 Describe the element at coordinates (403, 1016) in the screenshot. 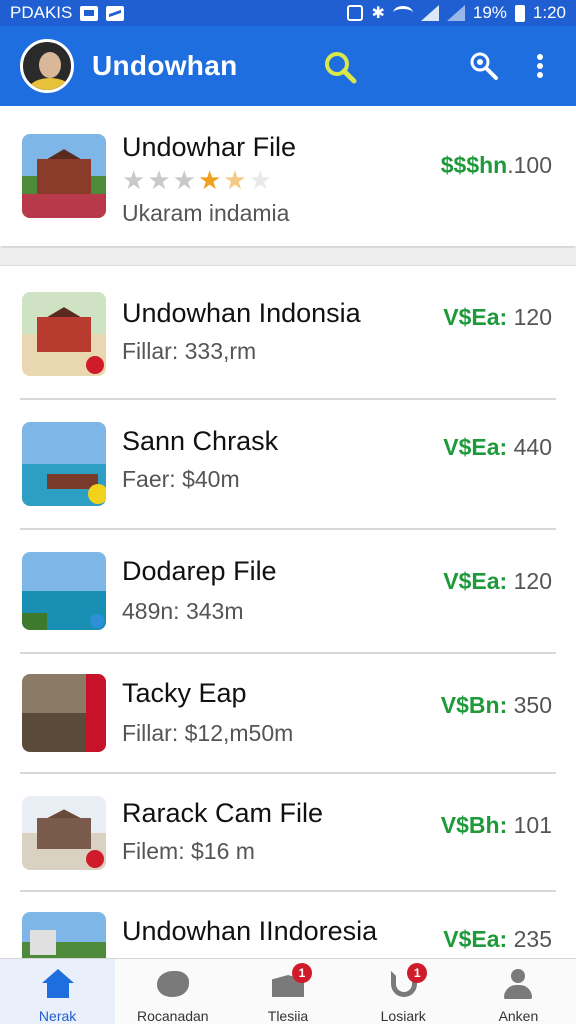

I see `nav-label: Losiark` at that location.